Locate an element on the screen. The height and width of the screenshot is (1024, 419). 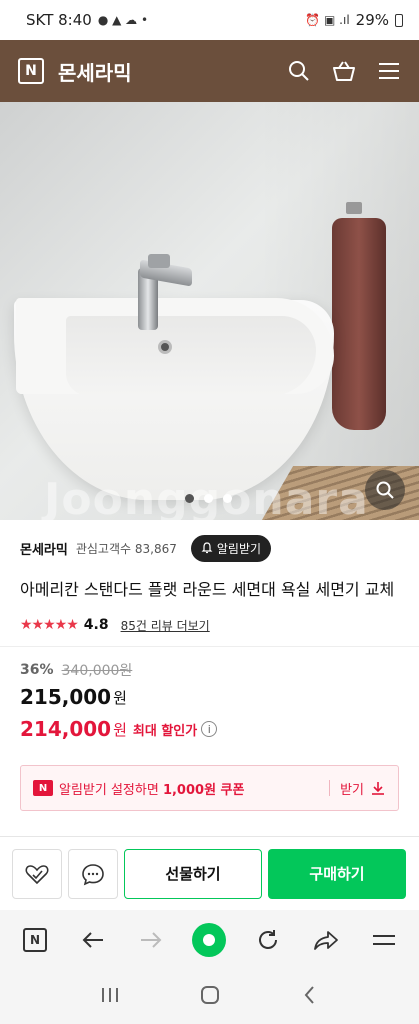
sale-price-unit: 원 is located at coordinates (120, 697).